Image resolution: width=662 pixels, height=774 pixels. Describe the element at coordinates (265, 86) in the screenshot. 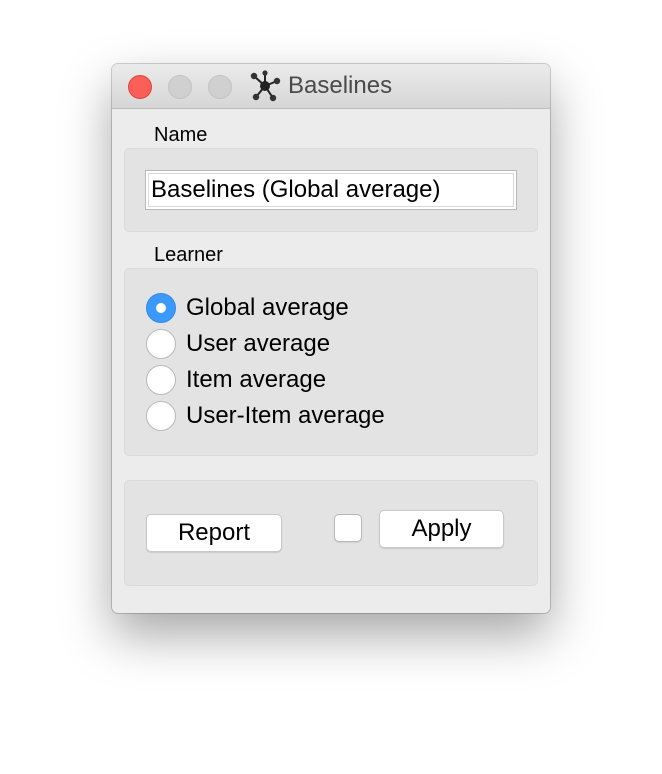

I see `network-icon` at that location.